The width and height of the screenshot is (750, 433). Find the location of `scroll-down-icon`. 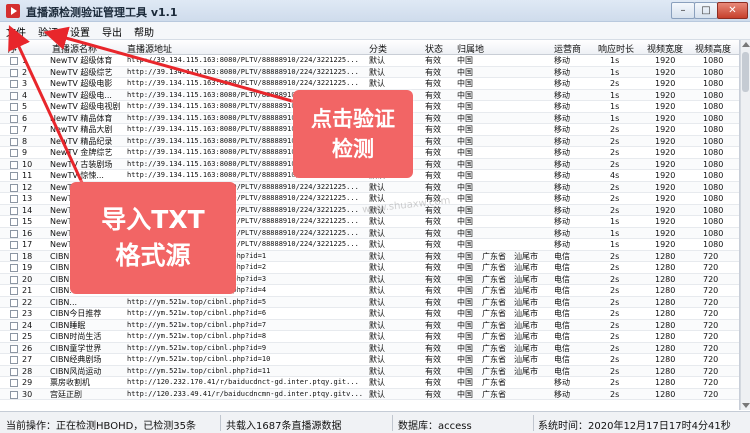

scroll-down-icon is located at coordinates (746, 405).